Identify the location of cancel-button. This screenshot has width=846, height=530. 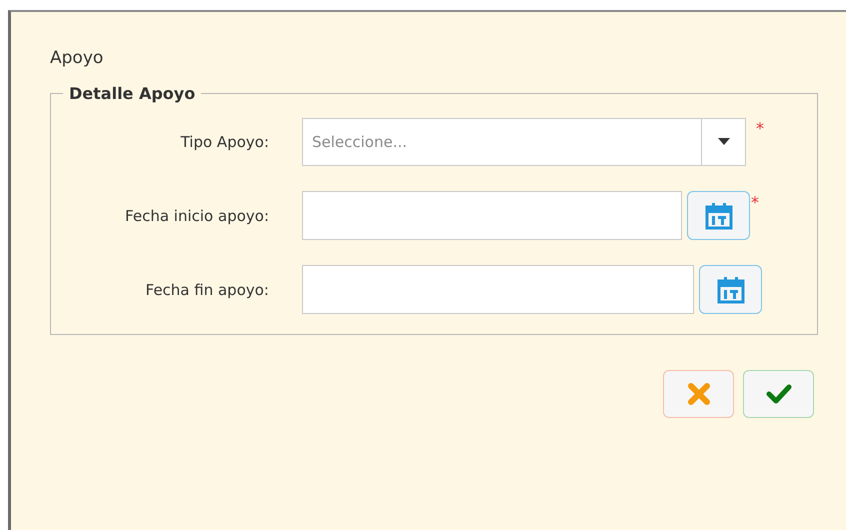
(698, 394).